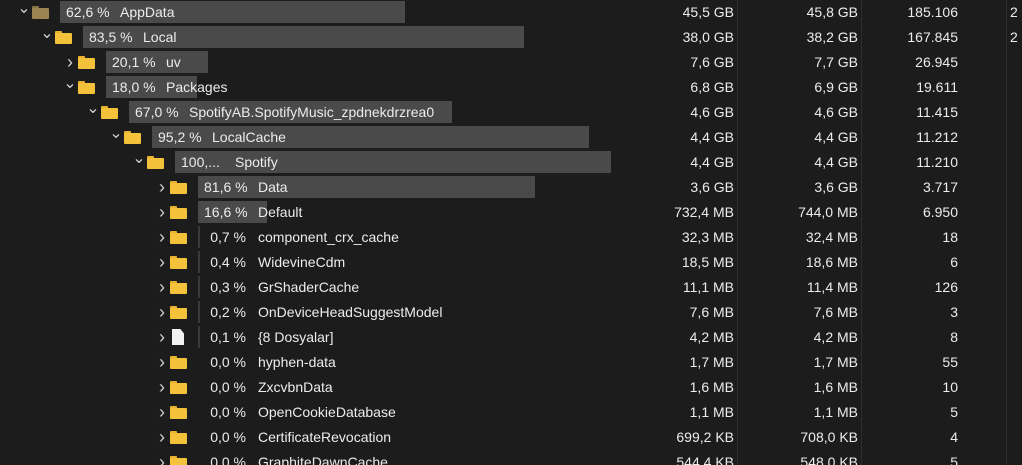  Describe the element at coordinates (705, 459) in the screenshot. I see `size-value: 544,4 KB` at that location.